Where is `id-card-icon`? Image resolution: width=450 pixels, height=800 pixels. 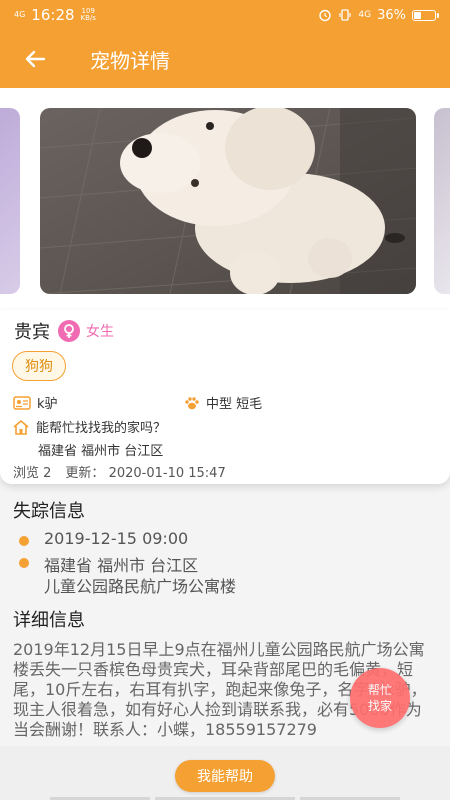
id-card-icon is located at coordinates (22, 402).